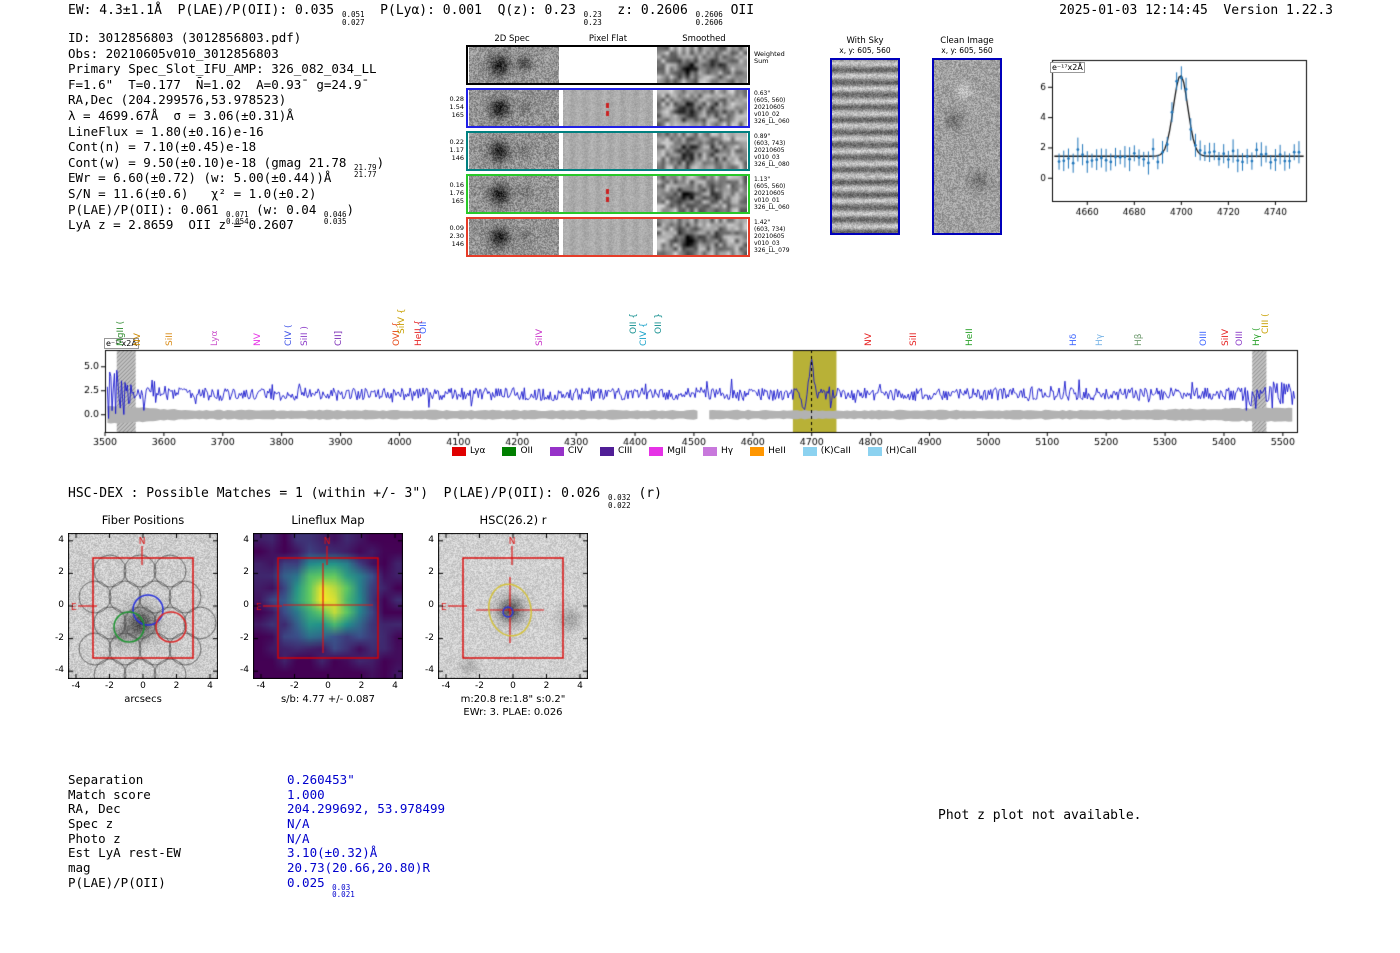  Describe the element at coordinates (306, 794) in the screenshot. I see `match-row-value: 1.000` at that location.